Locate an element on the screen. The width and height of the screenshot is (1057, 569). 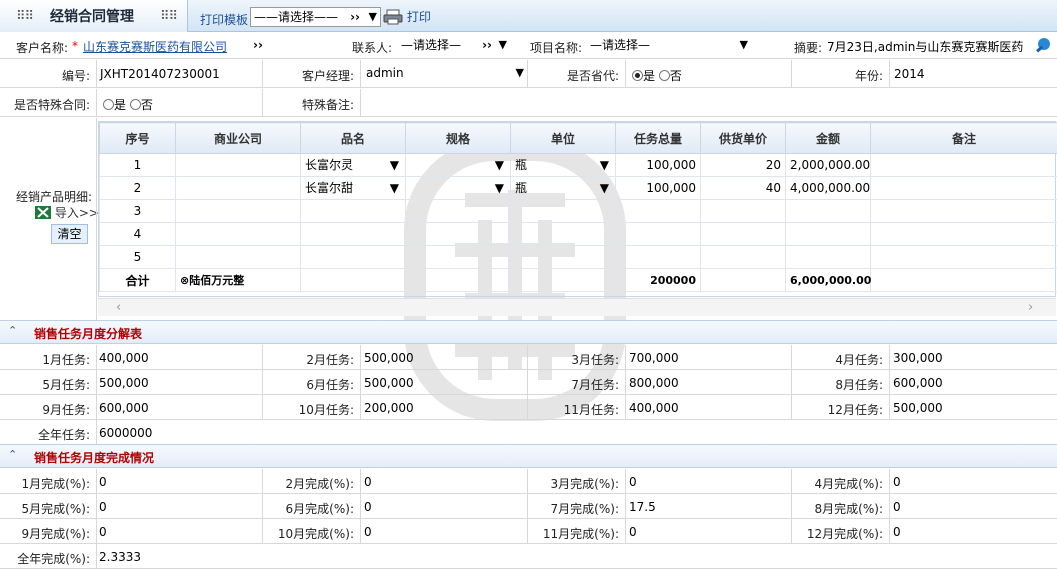
grid-header-cell: 商业公司 is located at coordinates (238, 138).